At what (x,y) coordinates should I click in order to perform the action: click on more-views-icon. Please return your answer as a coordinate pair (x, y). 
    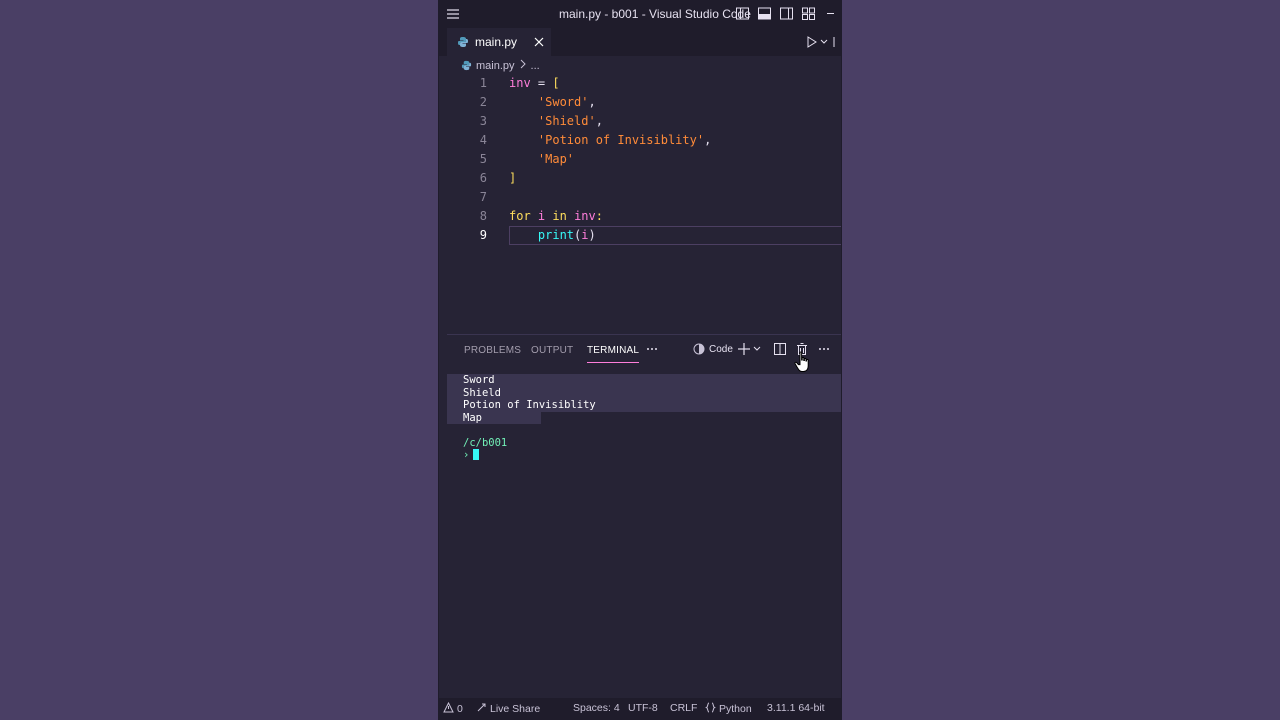
    Looking at the image, I should click on (652, 350).